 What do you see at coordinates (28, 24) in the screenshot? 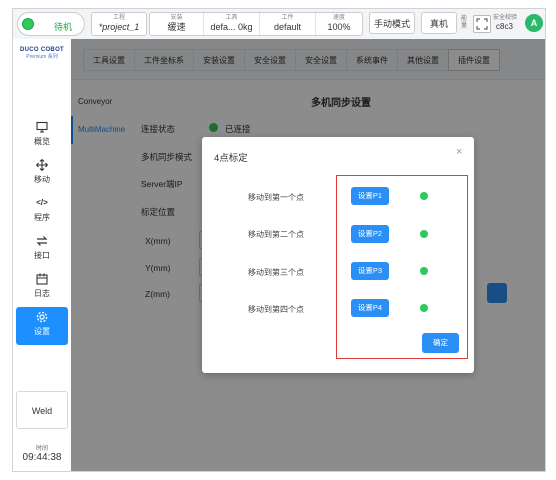
I see `status-indicator-icon` at bounding box center [28, 24].